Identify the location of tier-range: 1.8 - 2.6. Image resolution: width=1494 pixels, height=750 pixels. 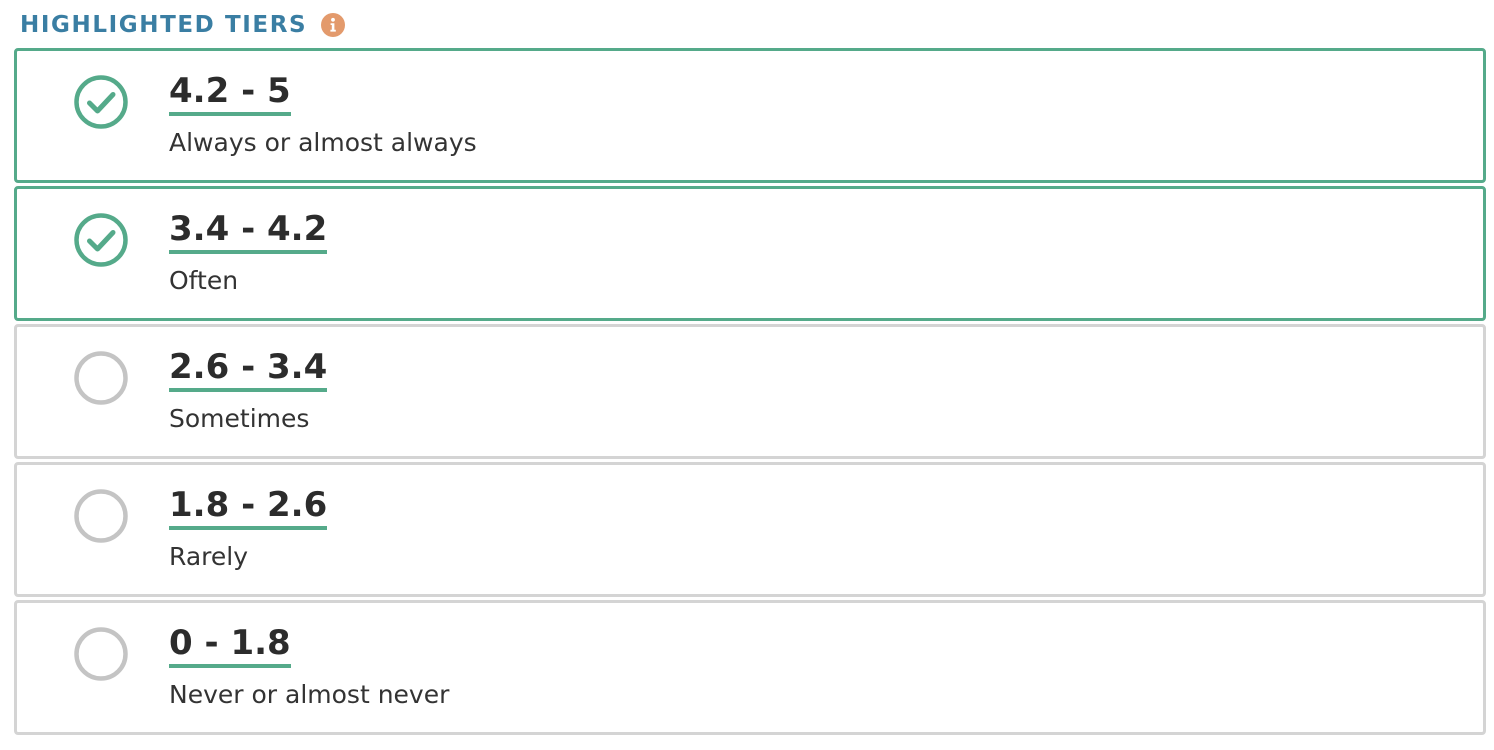
(248, 507).